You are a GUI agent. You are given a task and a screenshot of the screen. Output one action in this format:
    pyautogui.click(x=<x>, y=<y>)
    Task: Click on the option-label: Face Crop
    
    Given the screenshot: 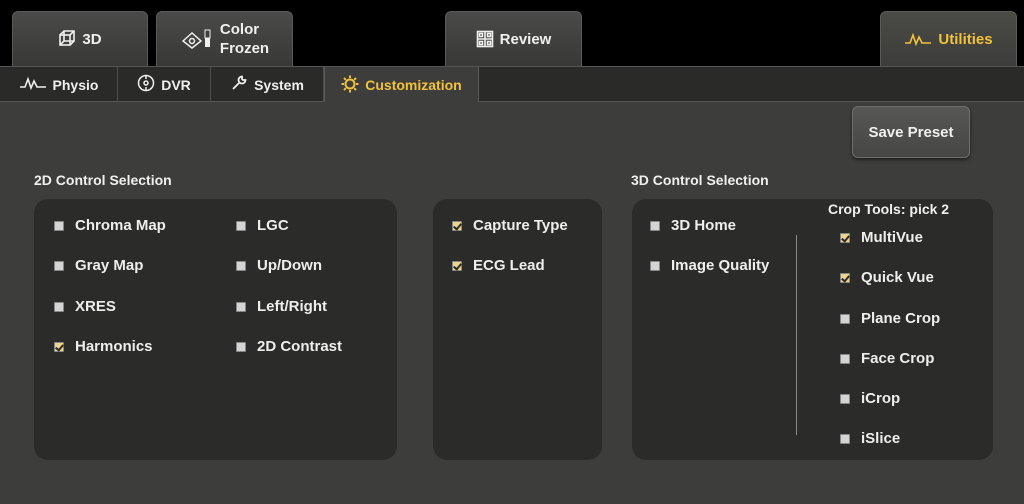 What is the action you would take?
    pyautogui.click(x=898, y=358)
    